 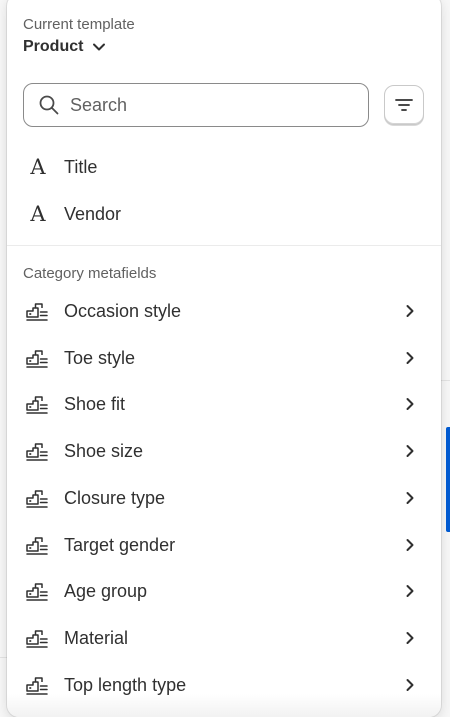 I want to click on metafield-label: Target gender, so click(x=120, y=544).